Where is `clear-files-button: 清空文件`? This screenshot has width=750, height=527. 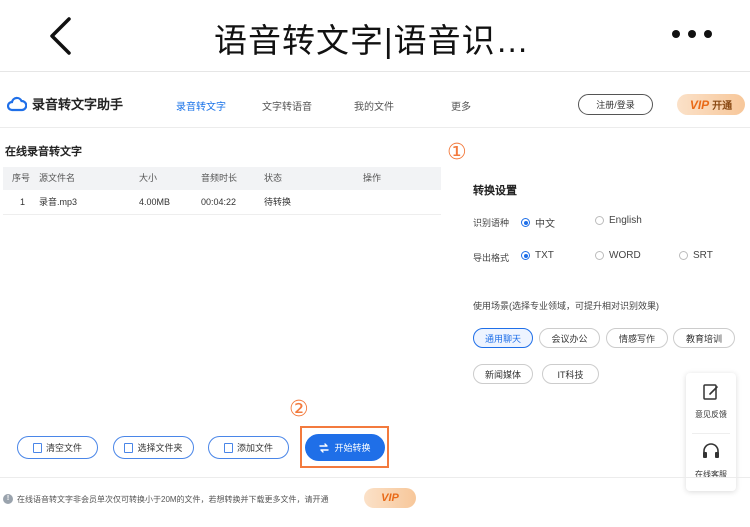 clear-files-button: 清空文件 is located at coordinates (57, 447).